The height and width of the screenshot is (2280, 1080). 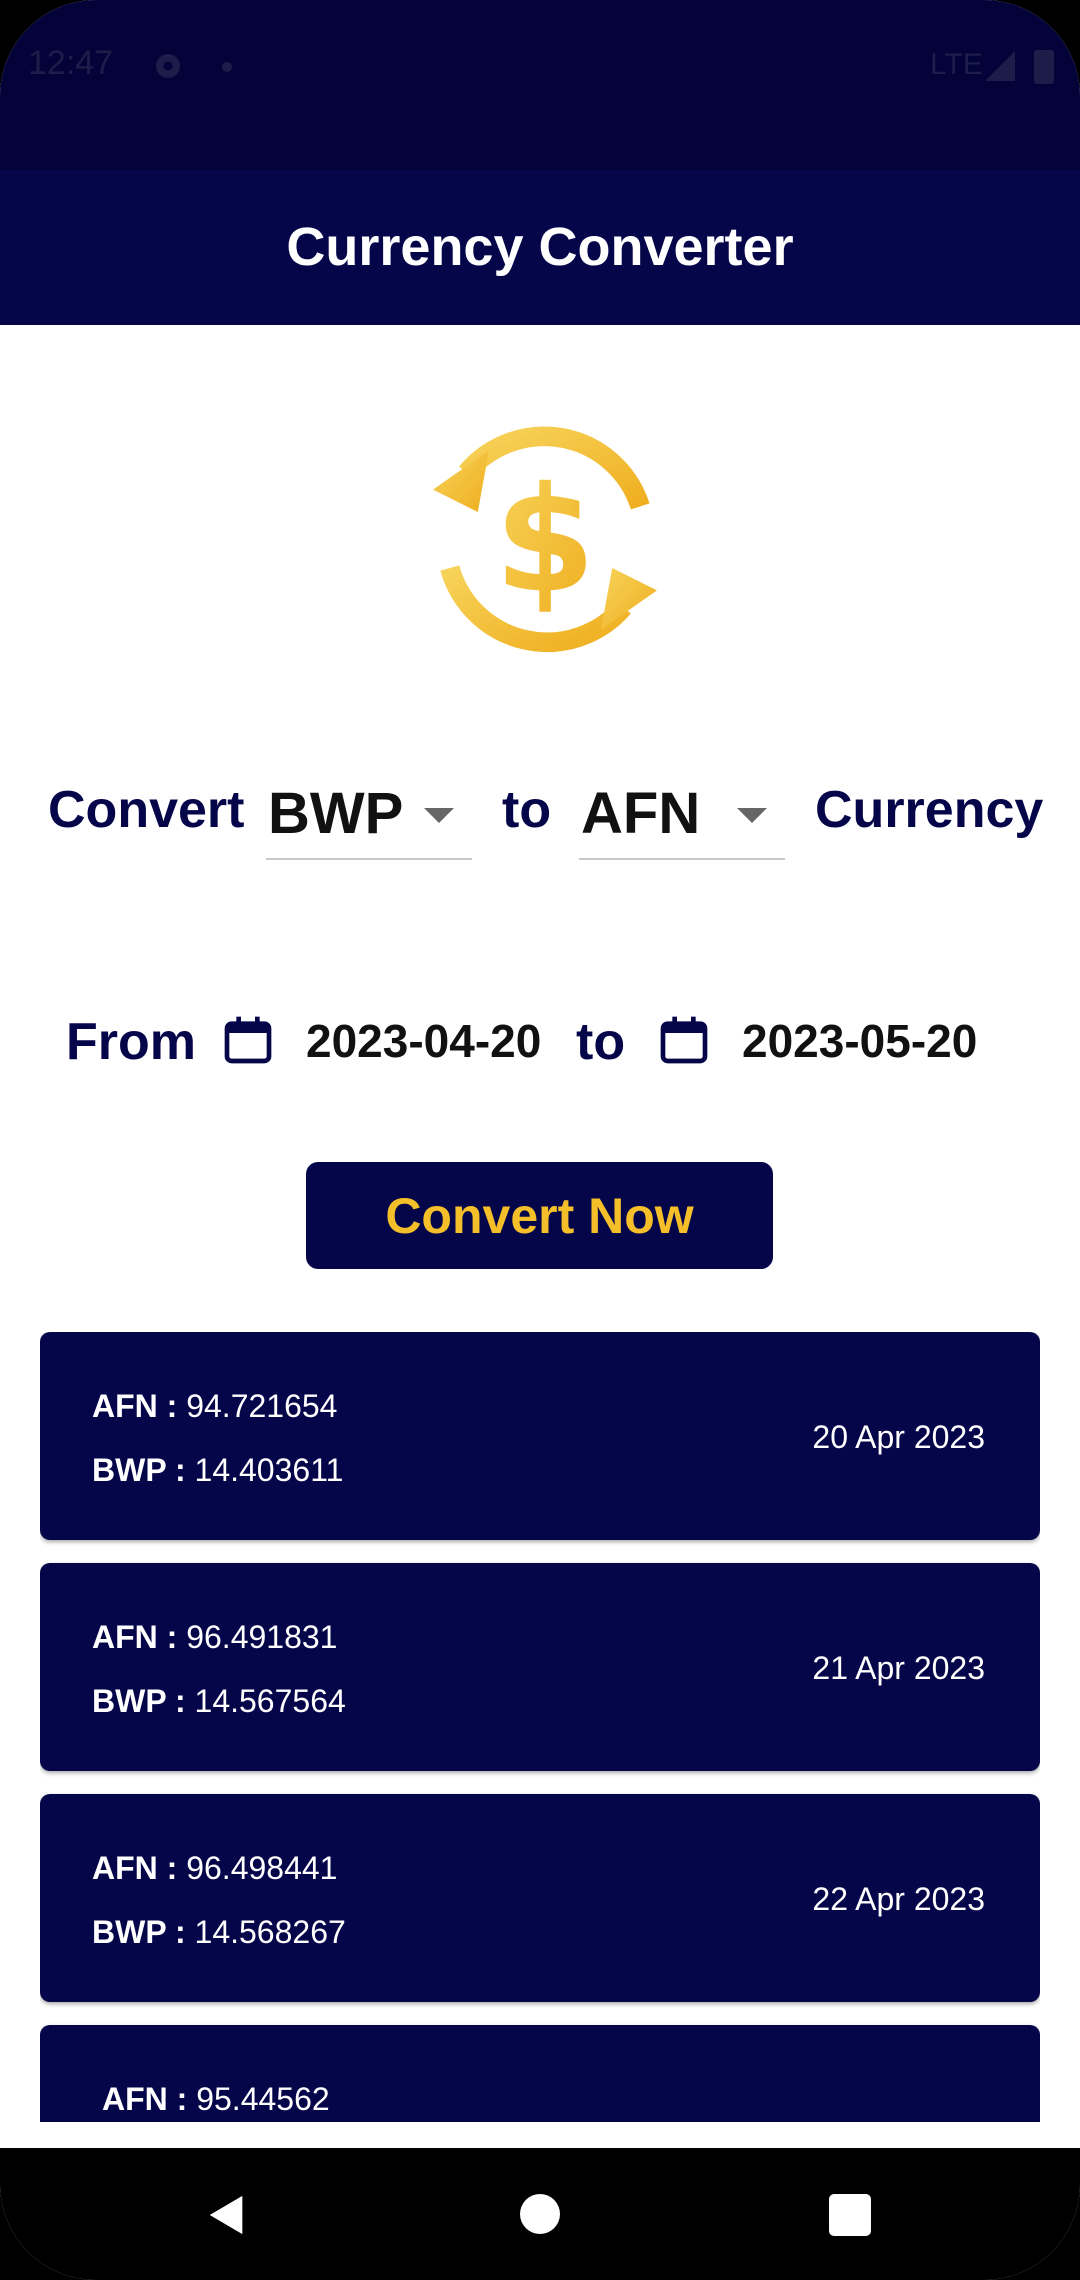 I want to click on from-currency-dropdown: BWP, so click(x=369, y=815).